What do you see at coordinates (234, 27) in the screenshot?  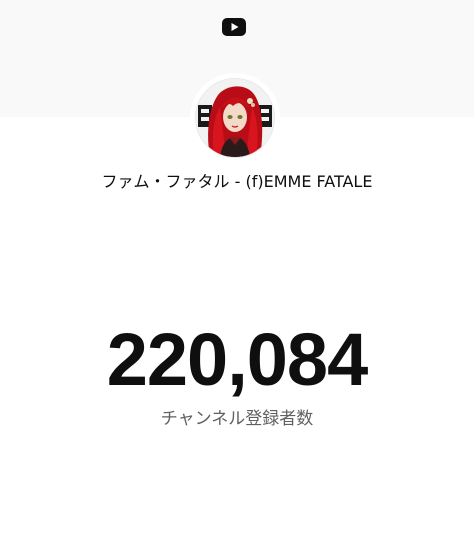 I see `youtube-play-icon` at bounding box center [234, 27].